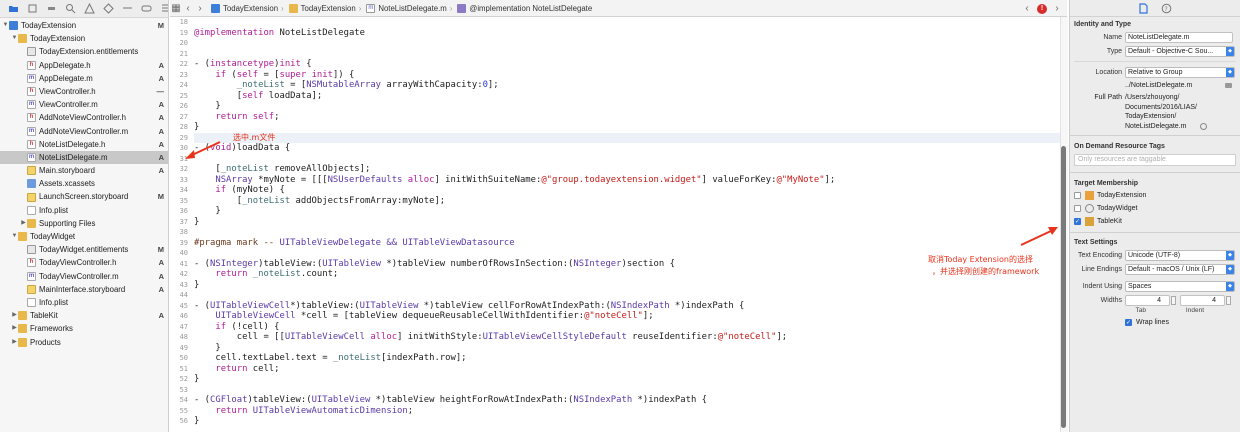 The image size is (1240, 432). I want to click on code-line: @implementation NoteListDelegate, so click(627, 33).